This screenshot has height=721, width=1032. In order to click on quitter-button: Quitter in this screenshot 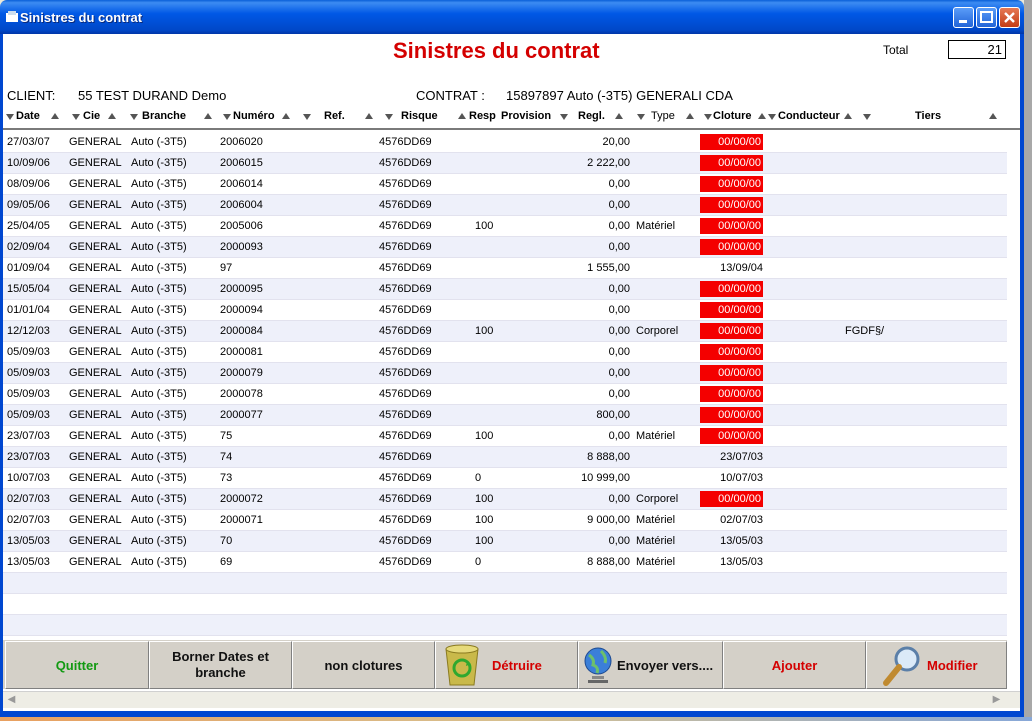, I will do `click(77, 665)`.